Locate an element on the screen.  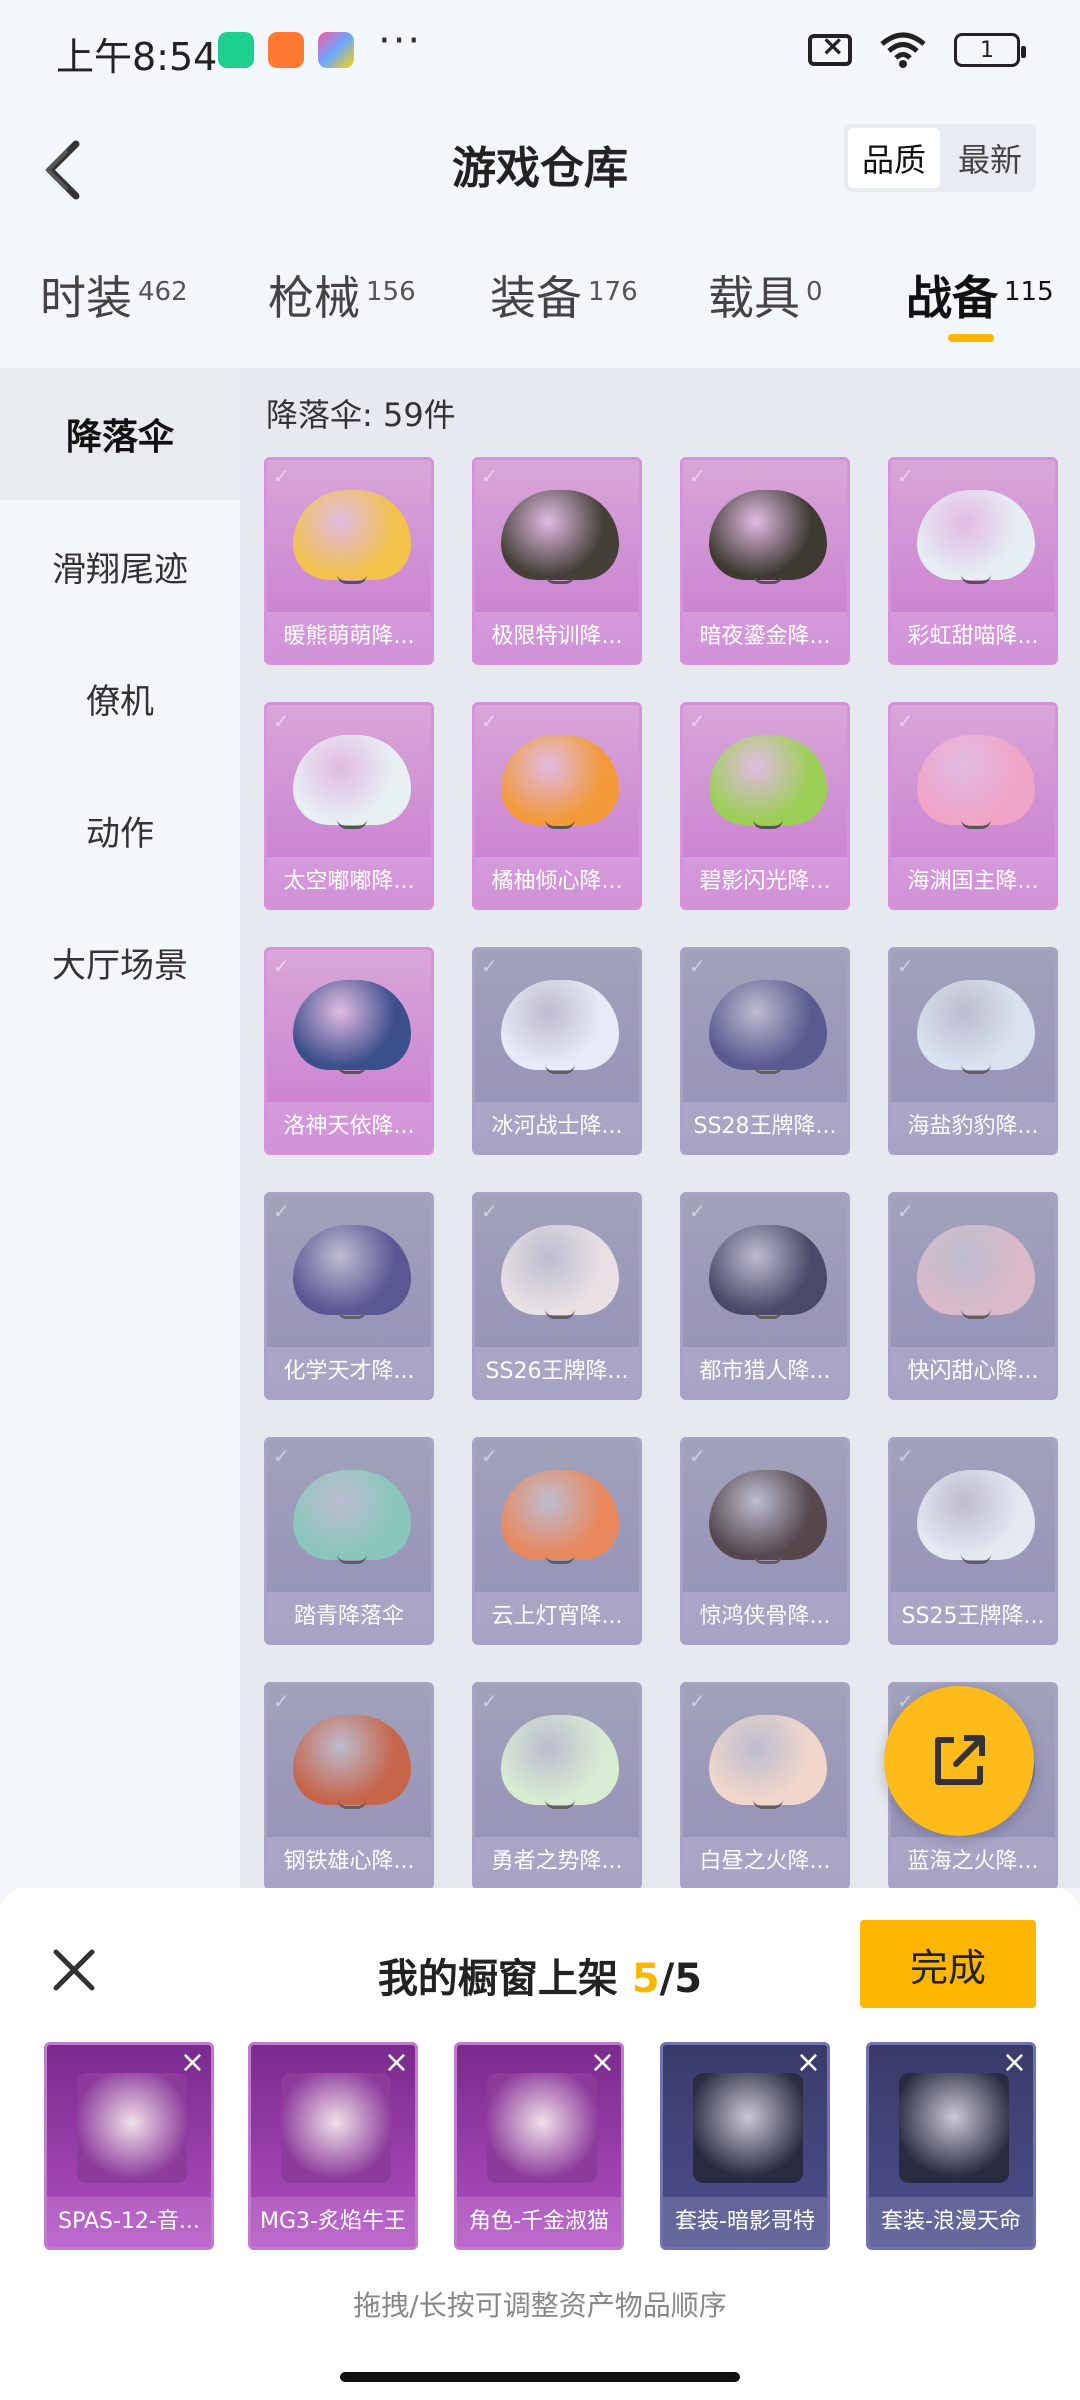
tab-guns: 枪械 156 is located at coordinates (342, 295).